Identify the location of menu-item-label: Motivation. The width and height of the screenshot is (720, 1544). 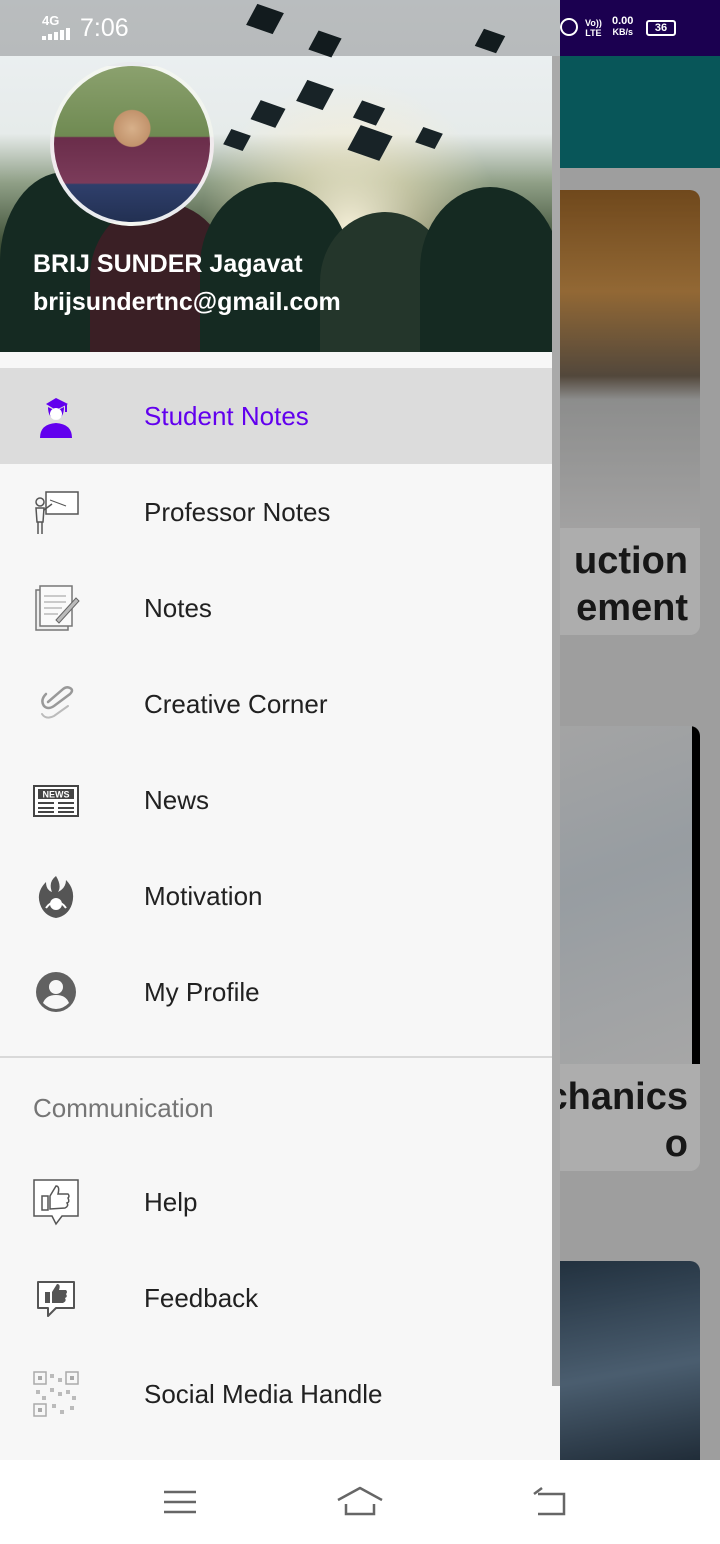
(203, 896).